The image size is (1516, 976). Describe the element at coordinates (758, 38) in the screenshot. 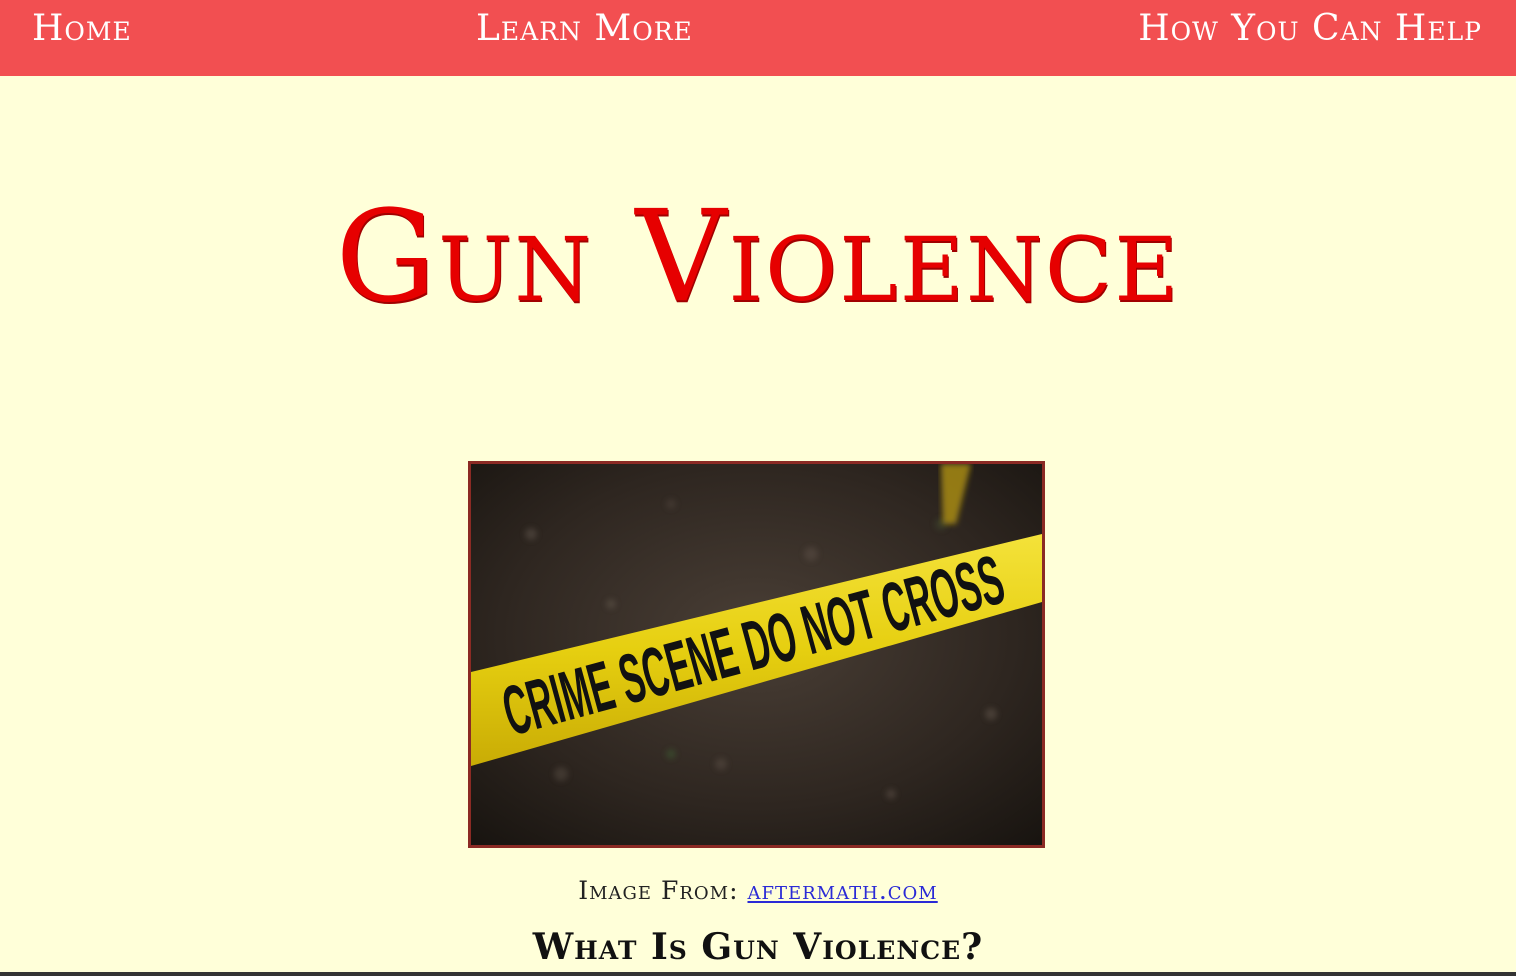

I see `top-navbar: Home Learn More How You Can Help` at that location.